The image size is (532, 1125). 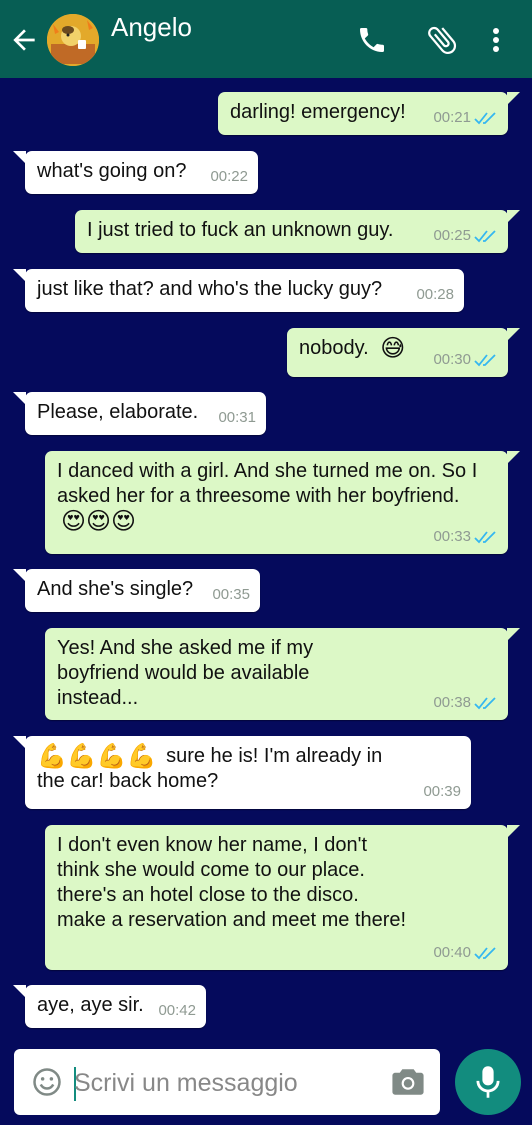 I want to click on message-time: 00:21, so click(x=452, y=117).